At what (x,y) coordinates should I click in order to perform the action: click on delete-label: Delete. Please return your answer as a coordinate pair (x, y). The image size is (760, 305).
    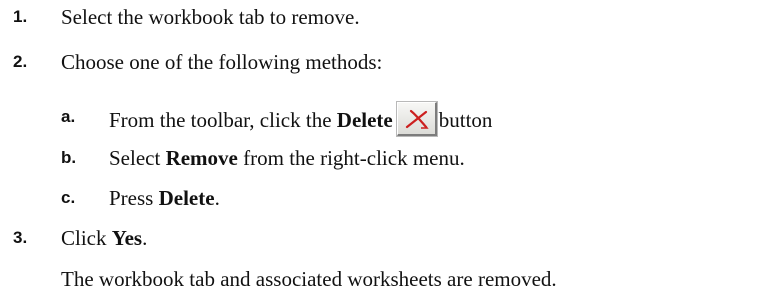
    Looking at the image, I should click on (364, 120).